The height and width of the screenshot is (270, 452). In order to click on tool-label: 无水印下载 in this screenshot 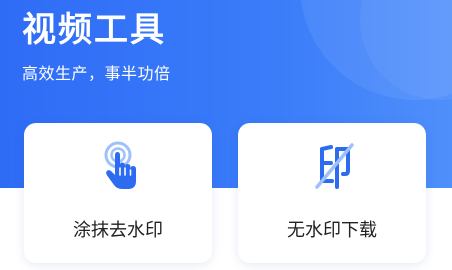, I will do `click(332, 230)`.